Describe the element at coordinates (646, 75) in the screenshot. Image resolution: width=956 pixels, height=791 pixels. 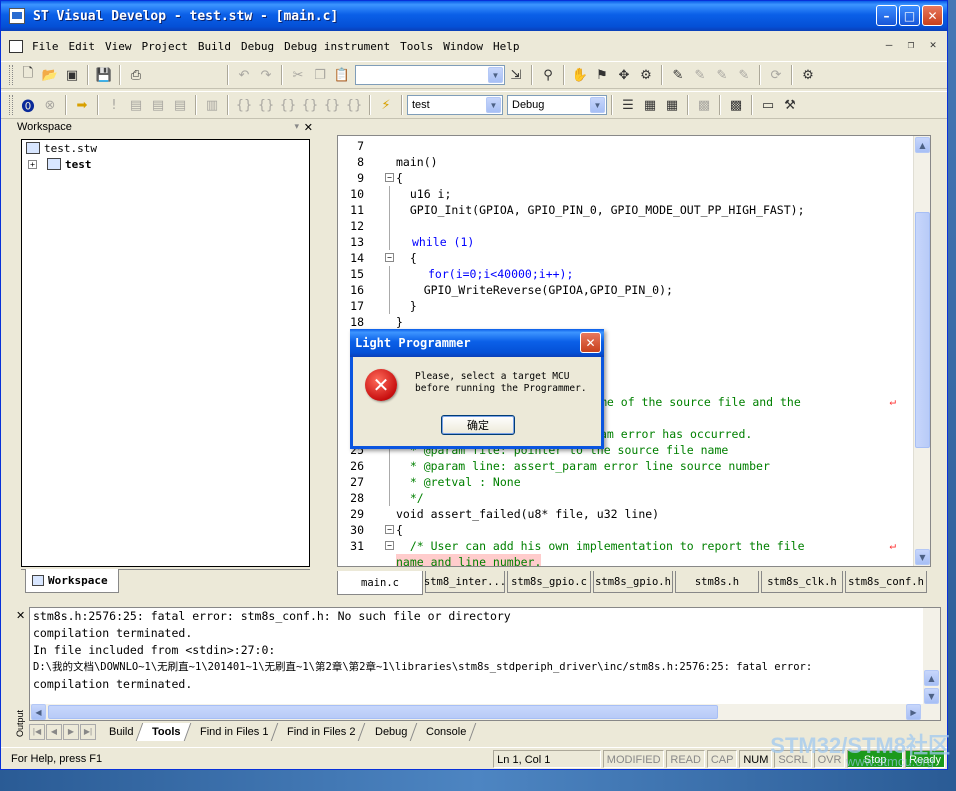
I see `options-icon: ⚙` at that location.